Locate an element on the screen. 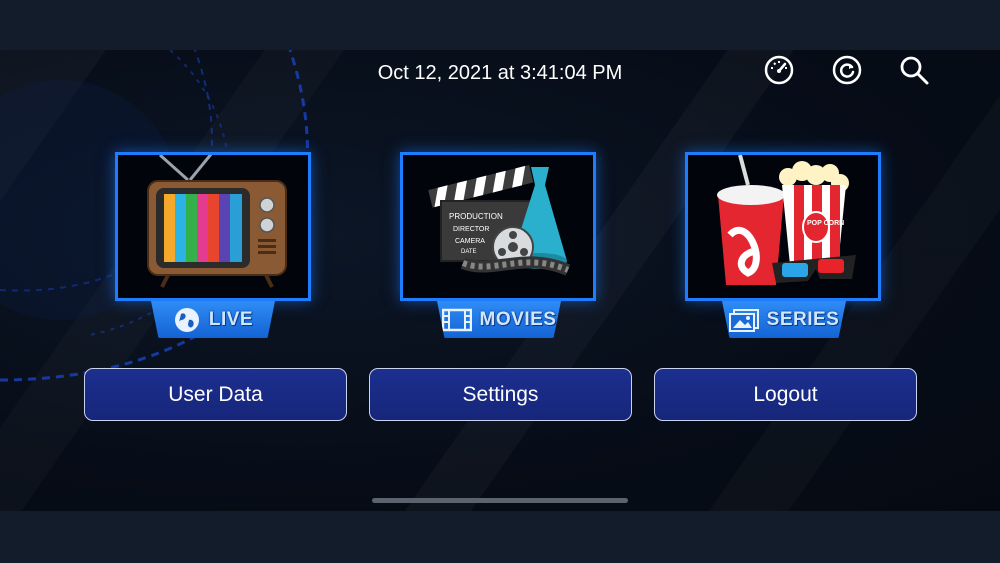 This screenshot has width=1000, height=563. live-label: LIVE is located at coordinates (231, 319).